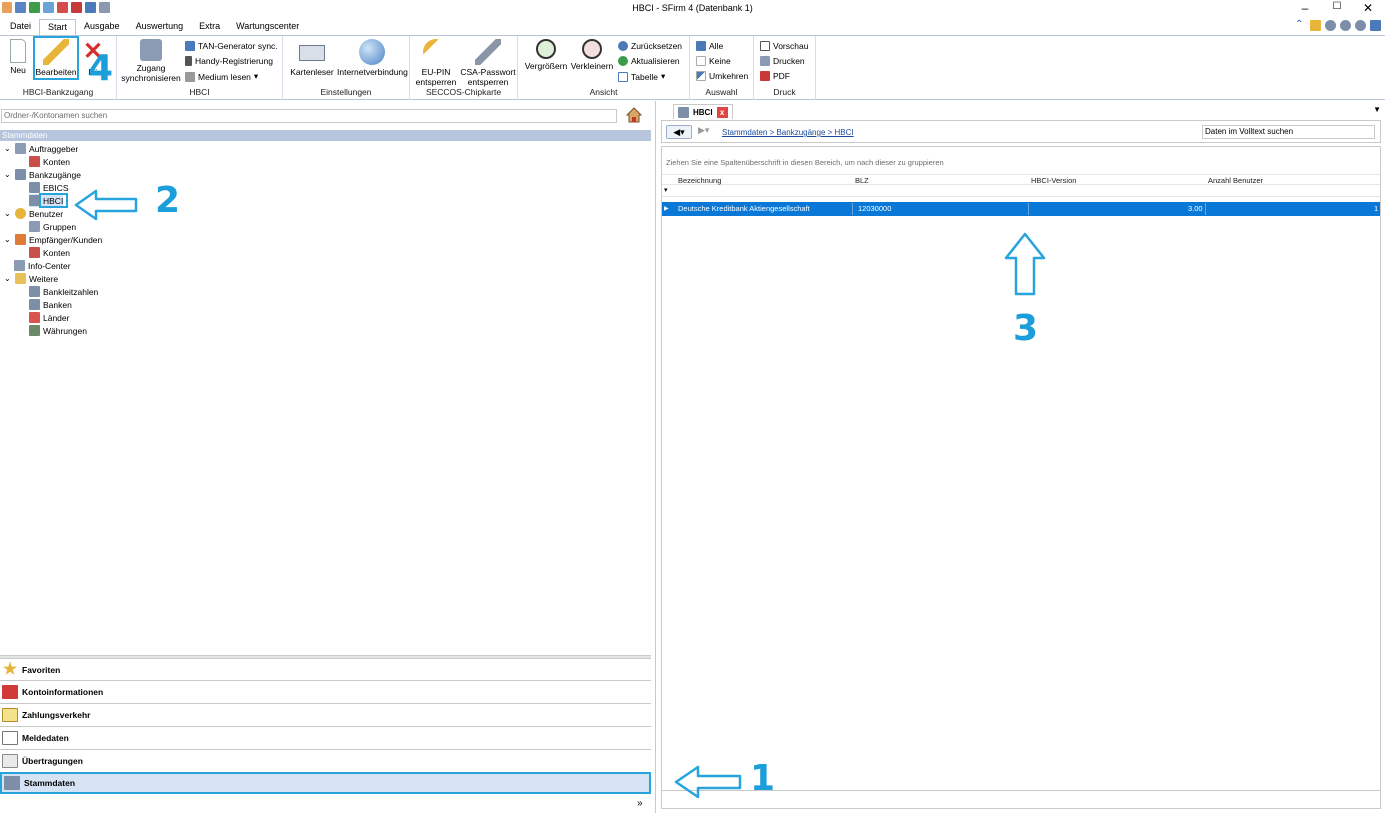  What do you see at coordinates (309, 116) in the screenshot?
I see `folder-search-input: Ordner-/Kontonamen suchen` at bounding box center [309, 116].